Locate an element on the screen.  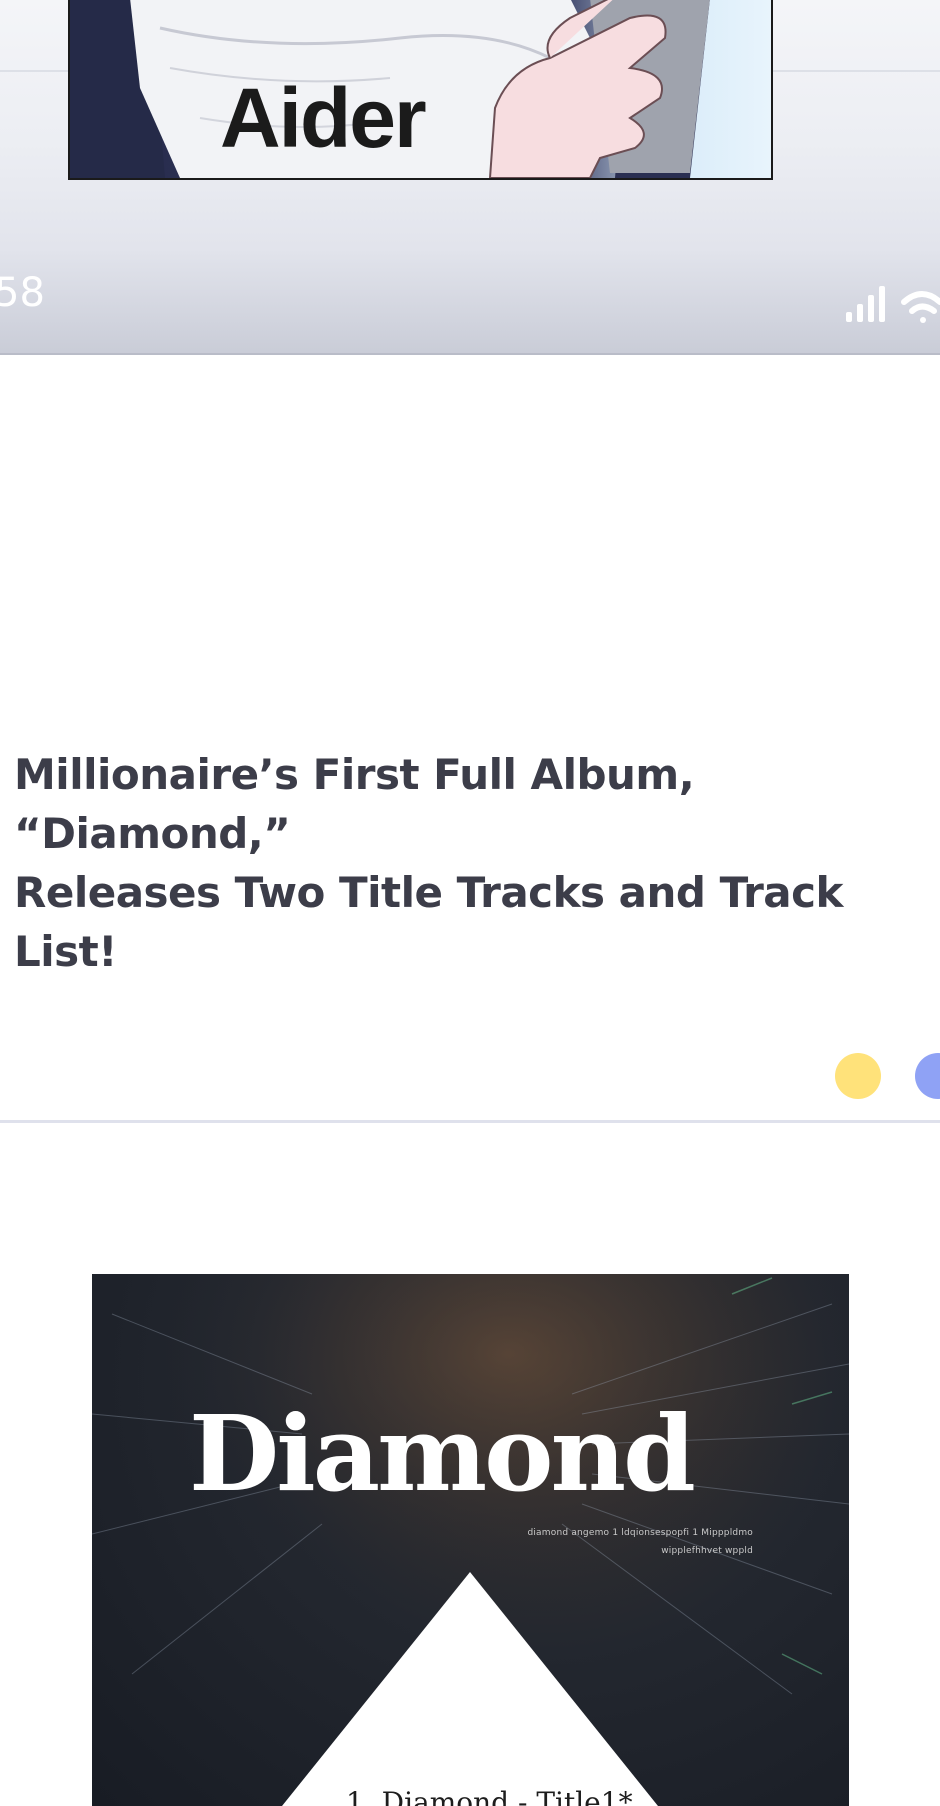
comic-caption: Aider is located at coordinates (323, 118).